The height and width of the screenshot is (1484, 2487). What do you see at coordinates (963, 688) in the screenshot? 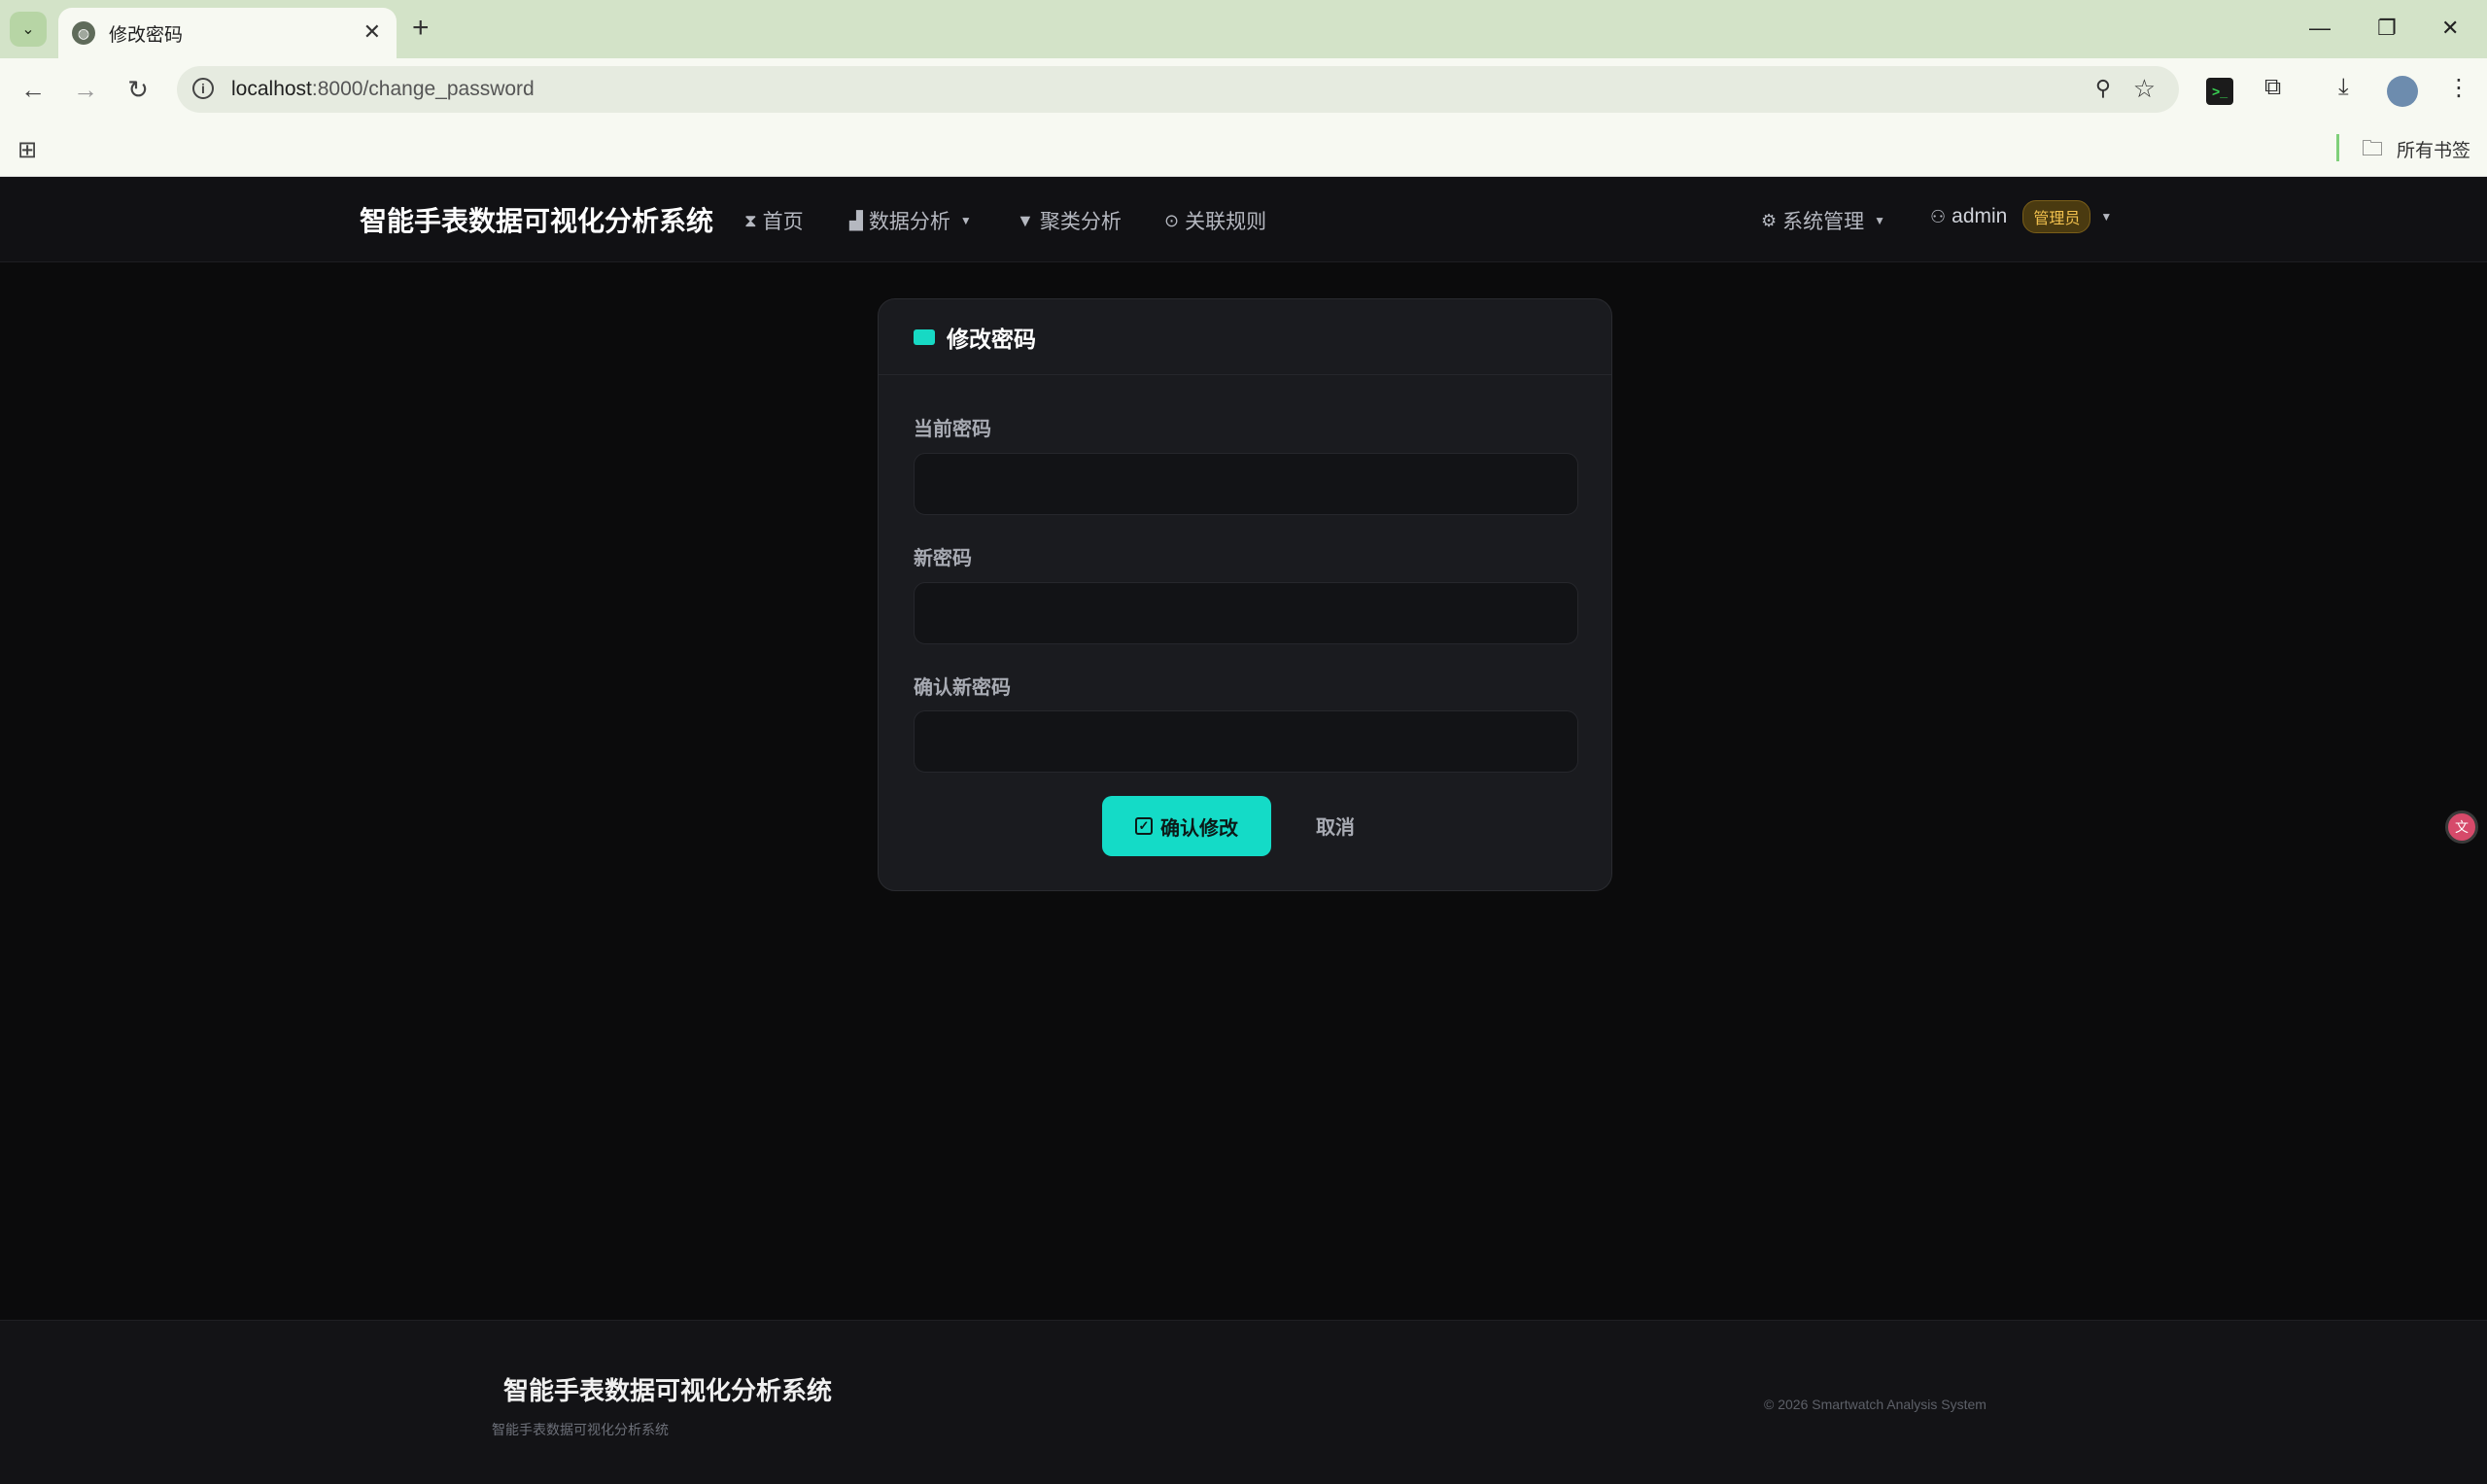
I see `confirm-password-label: 确认新密码` at bounding box center [963, 688].